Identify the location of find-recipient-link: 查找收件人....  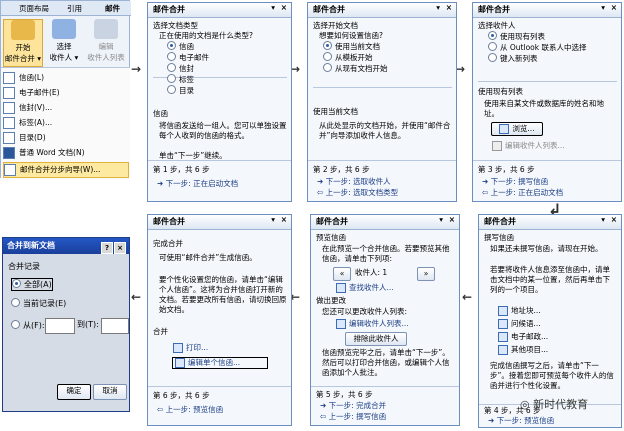
(385, 288).